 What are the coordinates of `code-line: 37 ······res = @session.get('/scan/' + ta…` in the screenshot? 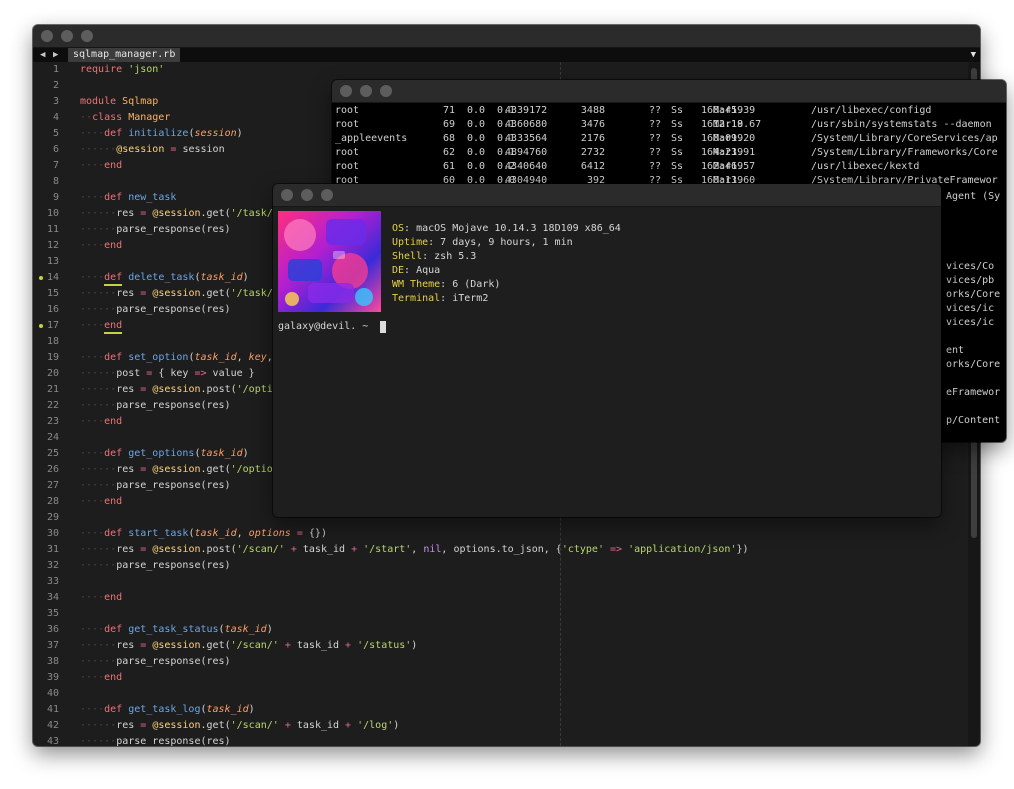 It's located at (500, 646).